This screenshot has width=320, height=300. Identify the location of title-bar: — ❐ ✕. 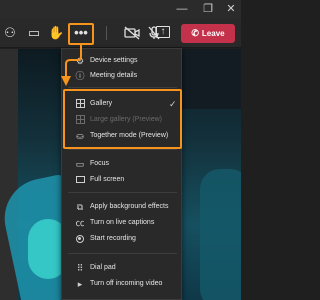
(120, 9).